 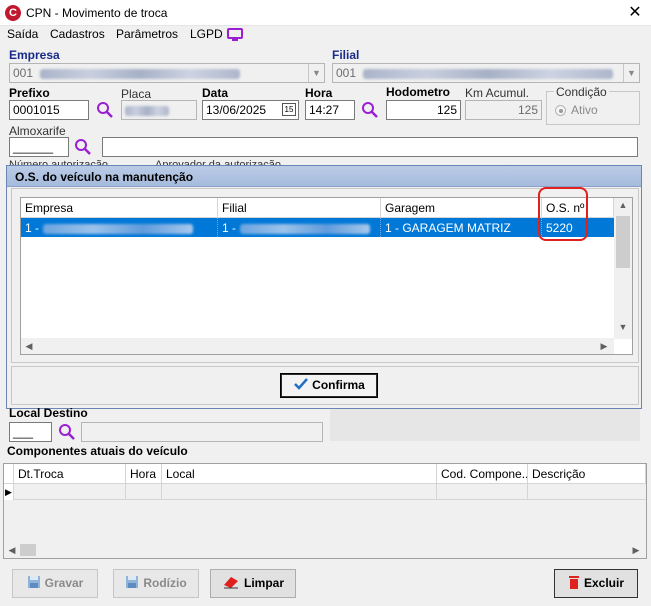 I want to click on rodizio-label: Rodízio, so click(x=165, y=583).